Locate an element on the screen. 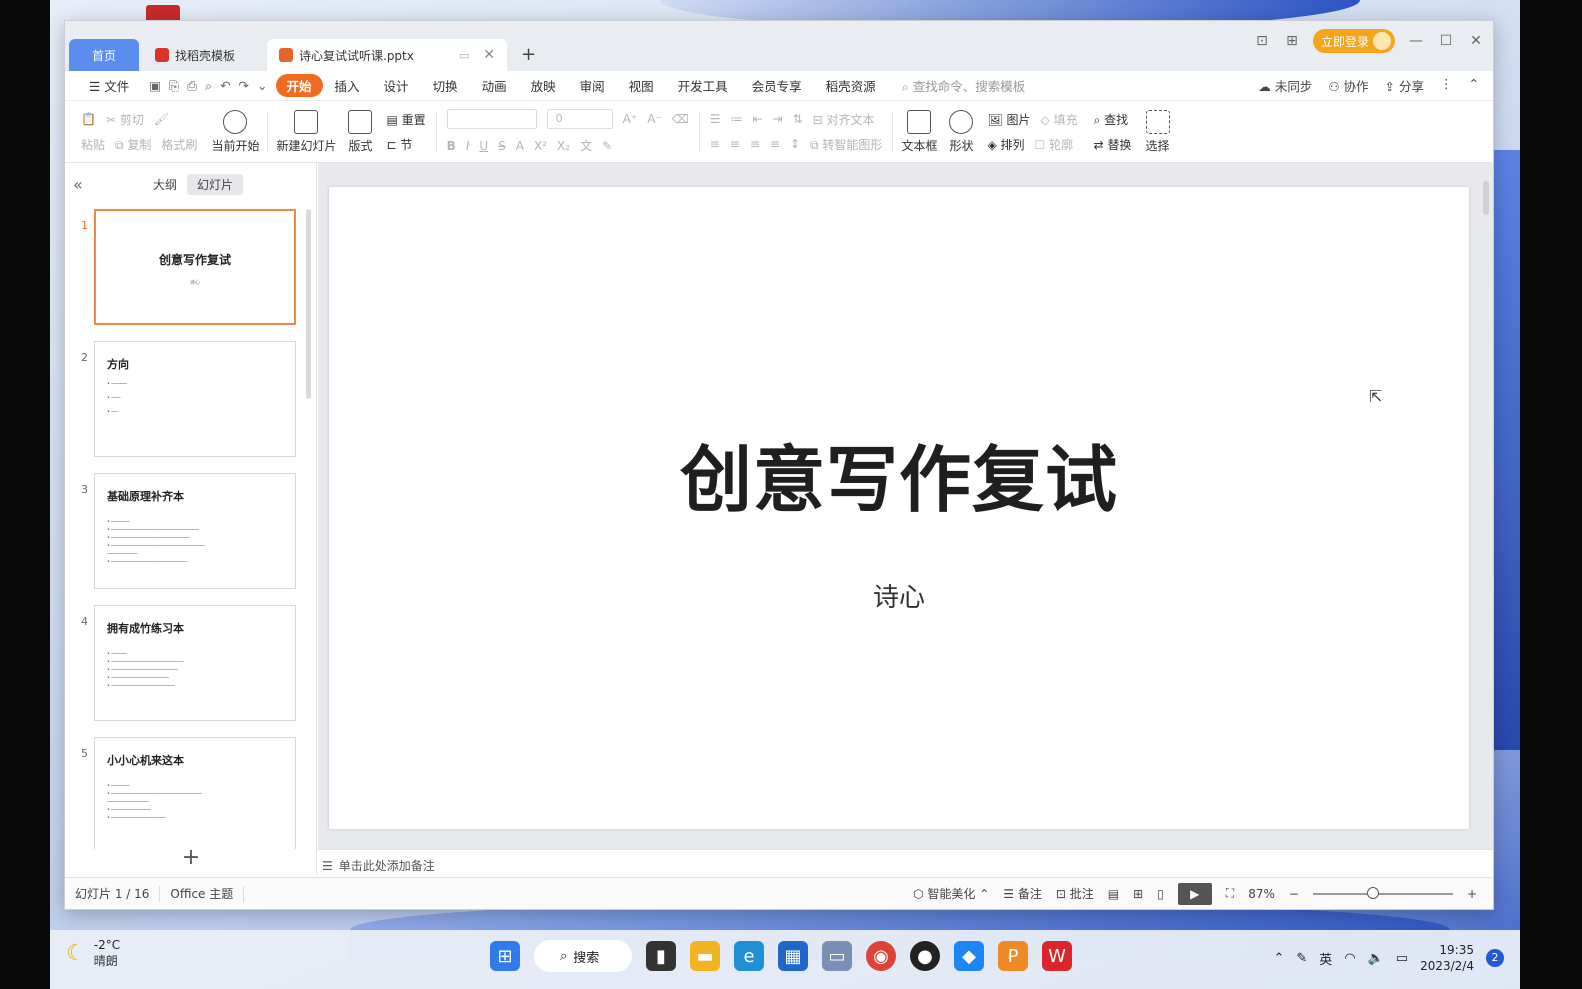 The width and height of the screenshot is (1582, 989). desktop-app-icon is located at coordinates (163, 13).